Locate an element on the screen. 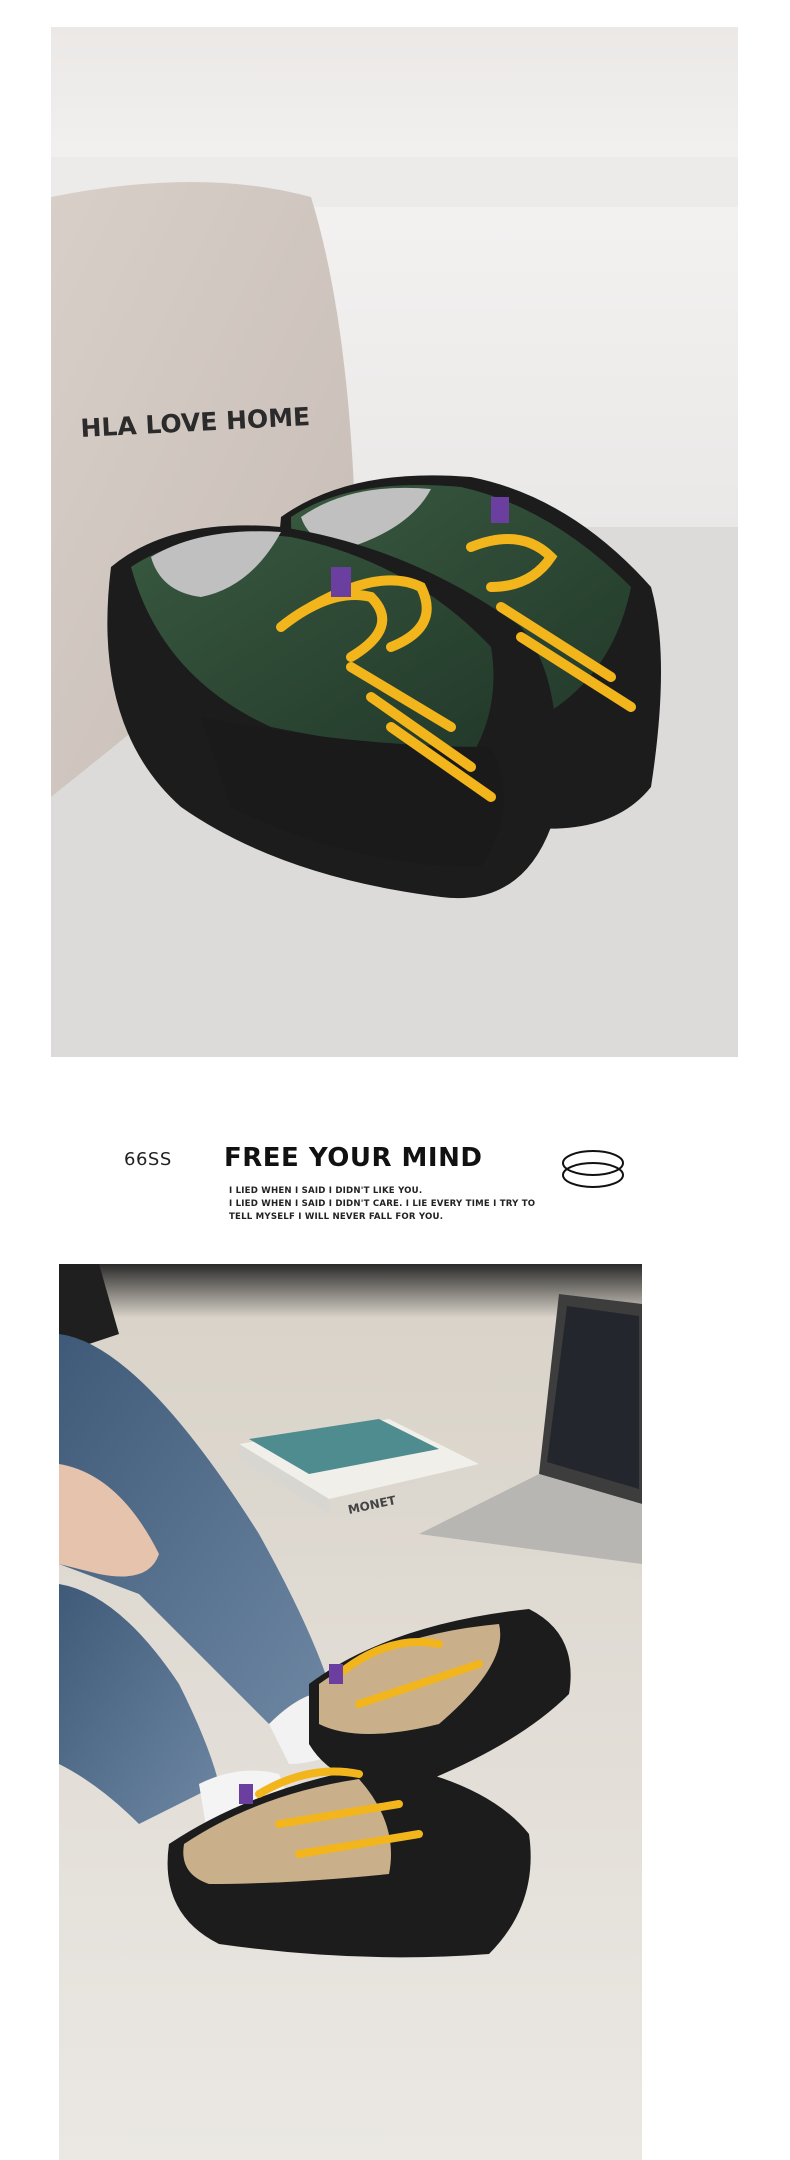 Image resolution: width=790 pixels, height=2160 pixels. brand-code: 66SS is located at coordinates (148, 1159).